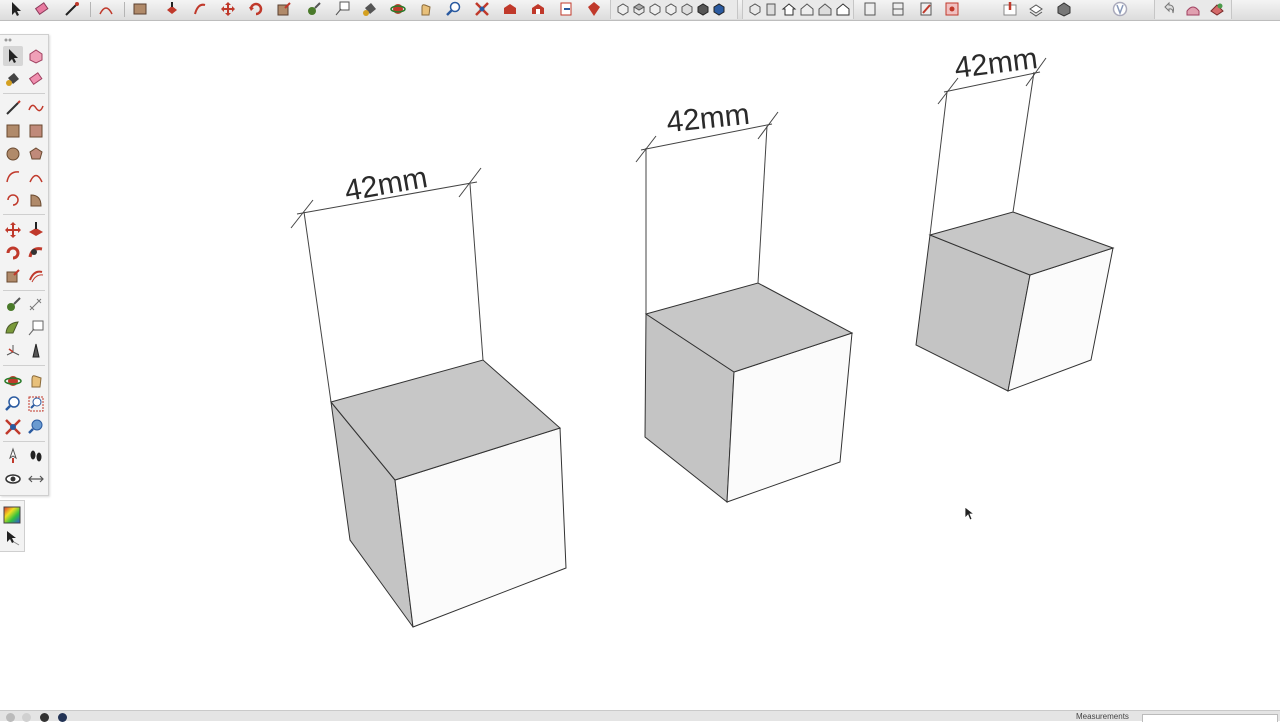 The width and height of the screenshot is (1280, 722). I want to click on arc-icon, so click(106, 9).